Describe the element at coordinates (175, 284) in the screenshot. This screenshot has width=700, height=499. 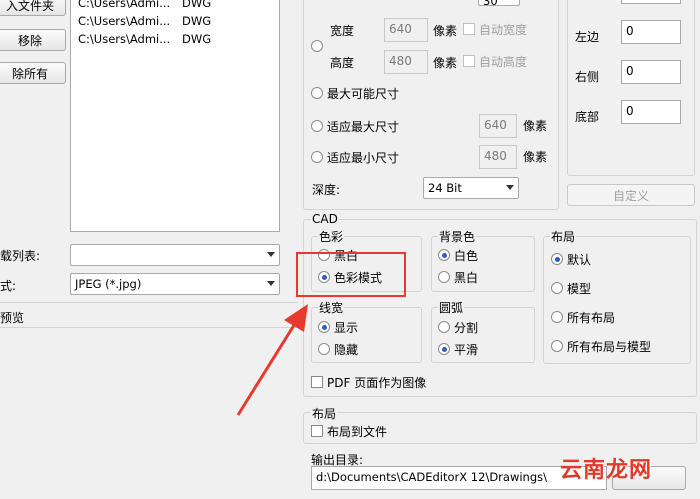
I see `format-select: JPEG (*.jpg)` at that location.